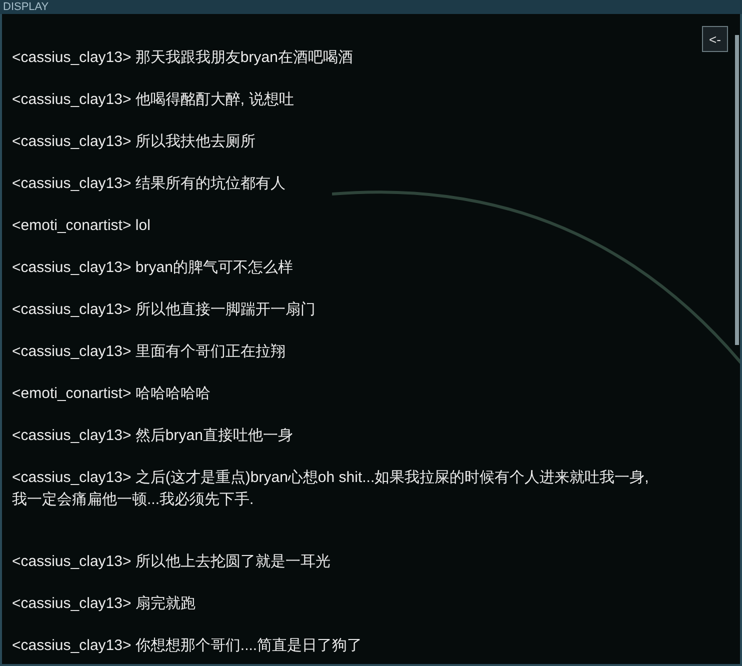 Image resolution: width=742 pixels, height=666 pixels. Describe the element at coordinates (26, 7) in the screenshot. I see `panel-title: DISPLAY` at that location.